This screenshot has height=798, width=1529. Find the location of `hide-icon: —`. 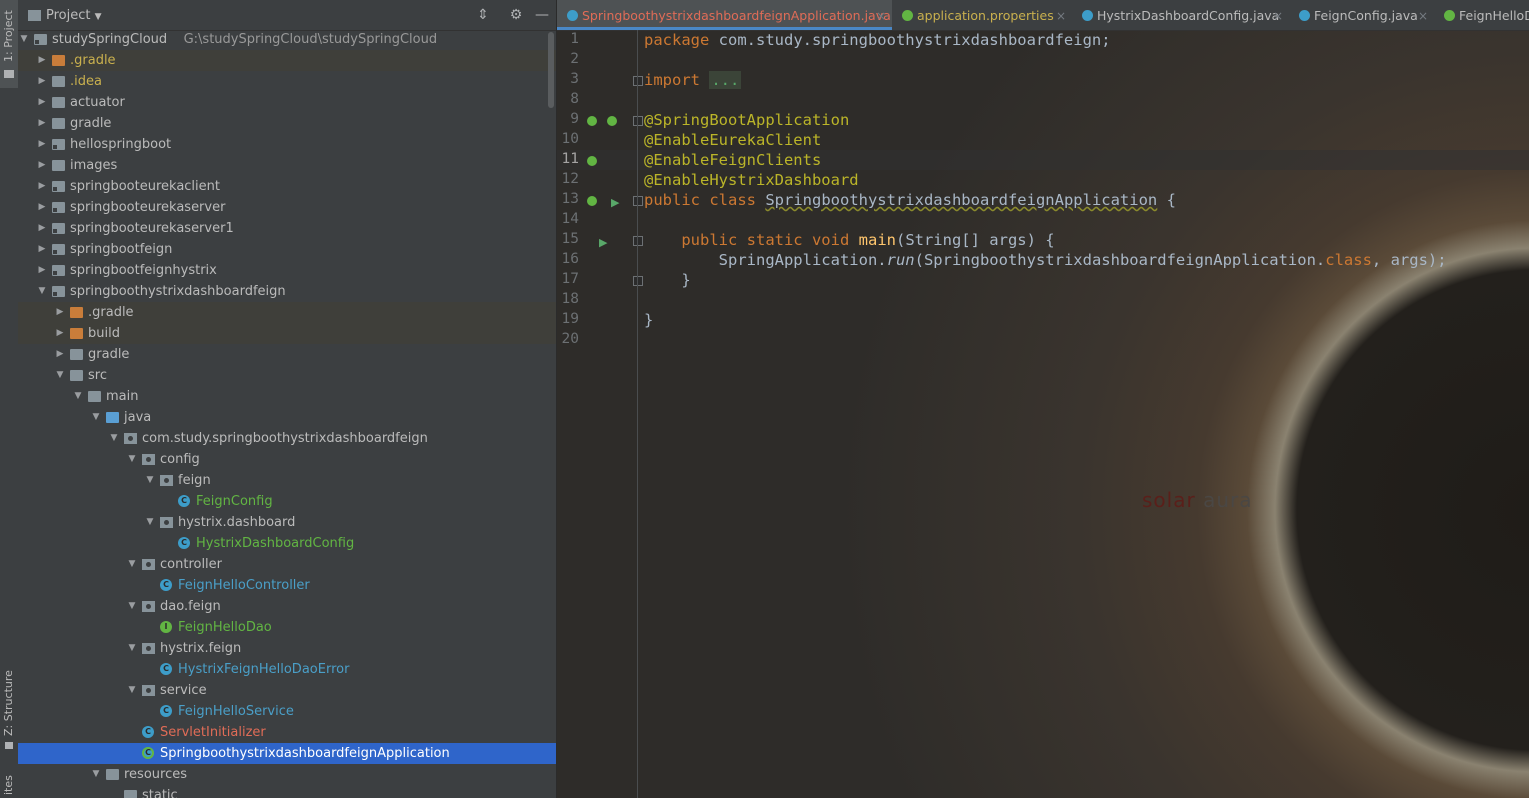

hide-icon: — is located at coordinates (542, 15).